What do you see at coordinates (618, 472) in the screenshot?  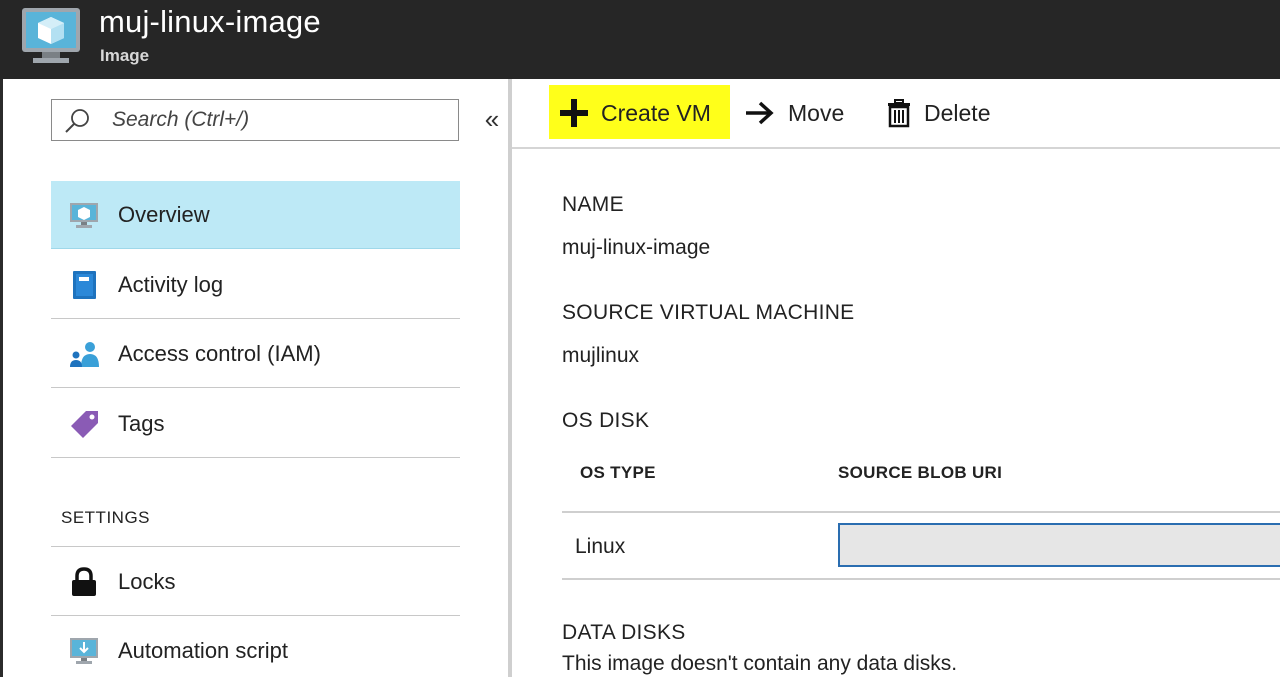 I see `column-header-os-type: OS TYPE` at bounding box center [618, 472].